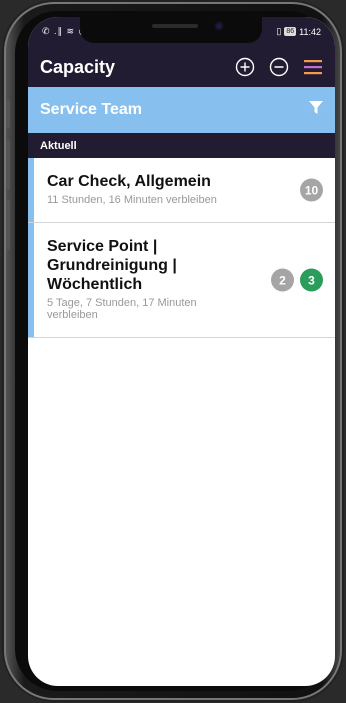  I want to click on item-remaining: 11 Stunden, 16 Minuten verbleiben, so click(132, 200).